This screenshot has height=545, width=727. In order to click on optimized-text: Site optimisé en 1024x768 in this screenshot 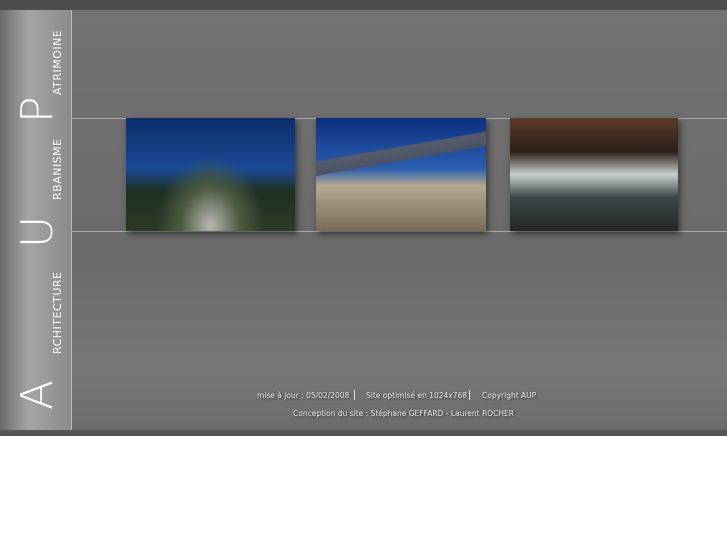, I will do `click(417, 395)`.